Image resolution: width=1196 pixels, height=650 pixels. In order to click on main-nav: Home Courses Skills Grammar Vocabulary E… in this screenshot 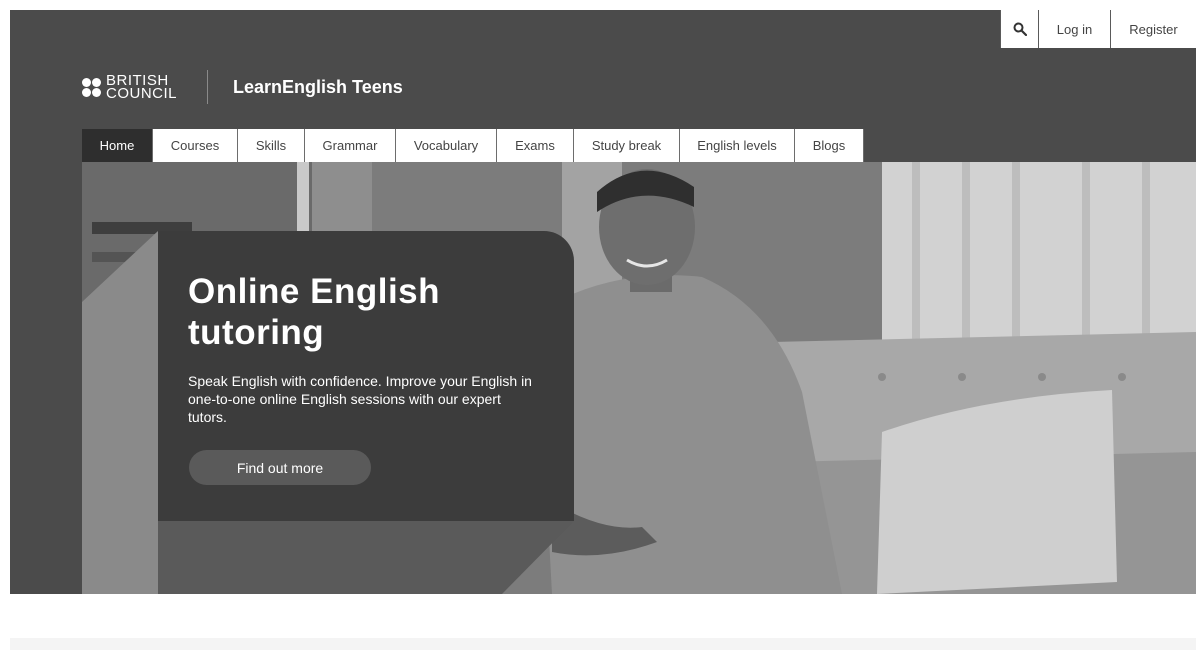, I will do `click(473, 145)`.